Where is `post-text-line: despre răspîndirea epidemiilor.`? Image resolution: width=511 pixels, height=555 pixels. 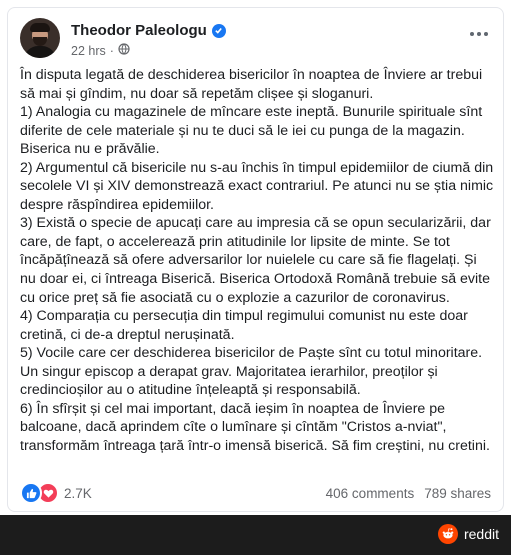 post-text-line: despre răspîndirea epidemiilor. is located at coordinates (117, 204).